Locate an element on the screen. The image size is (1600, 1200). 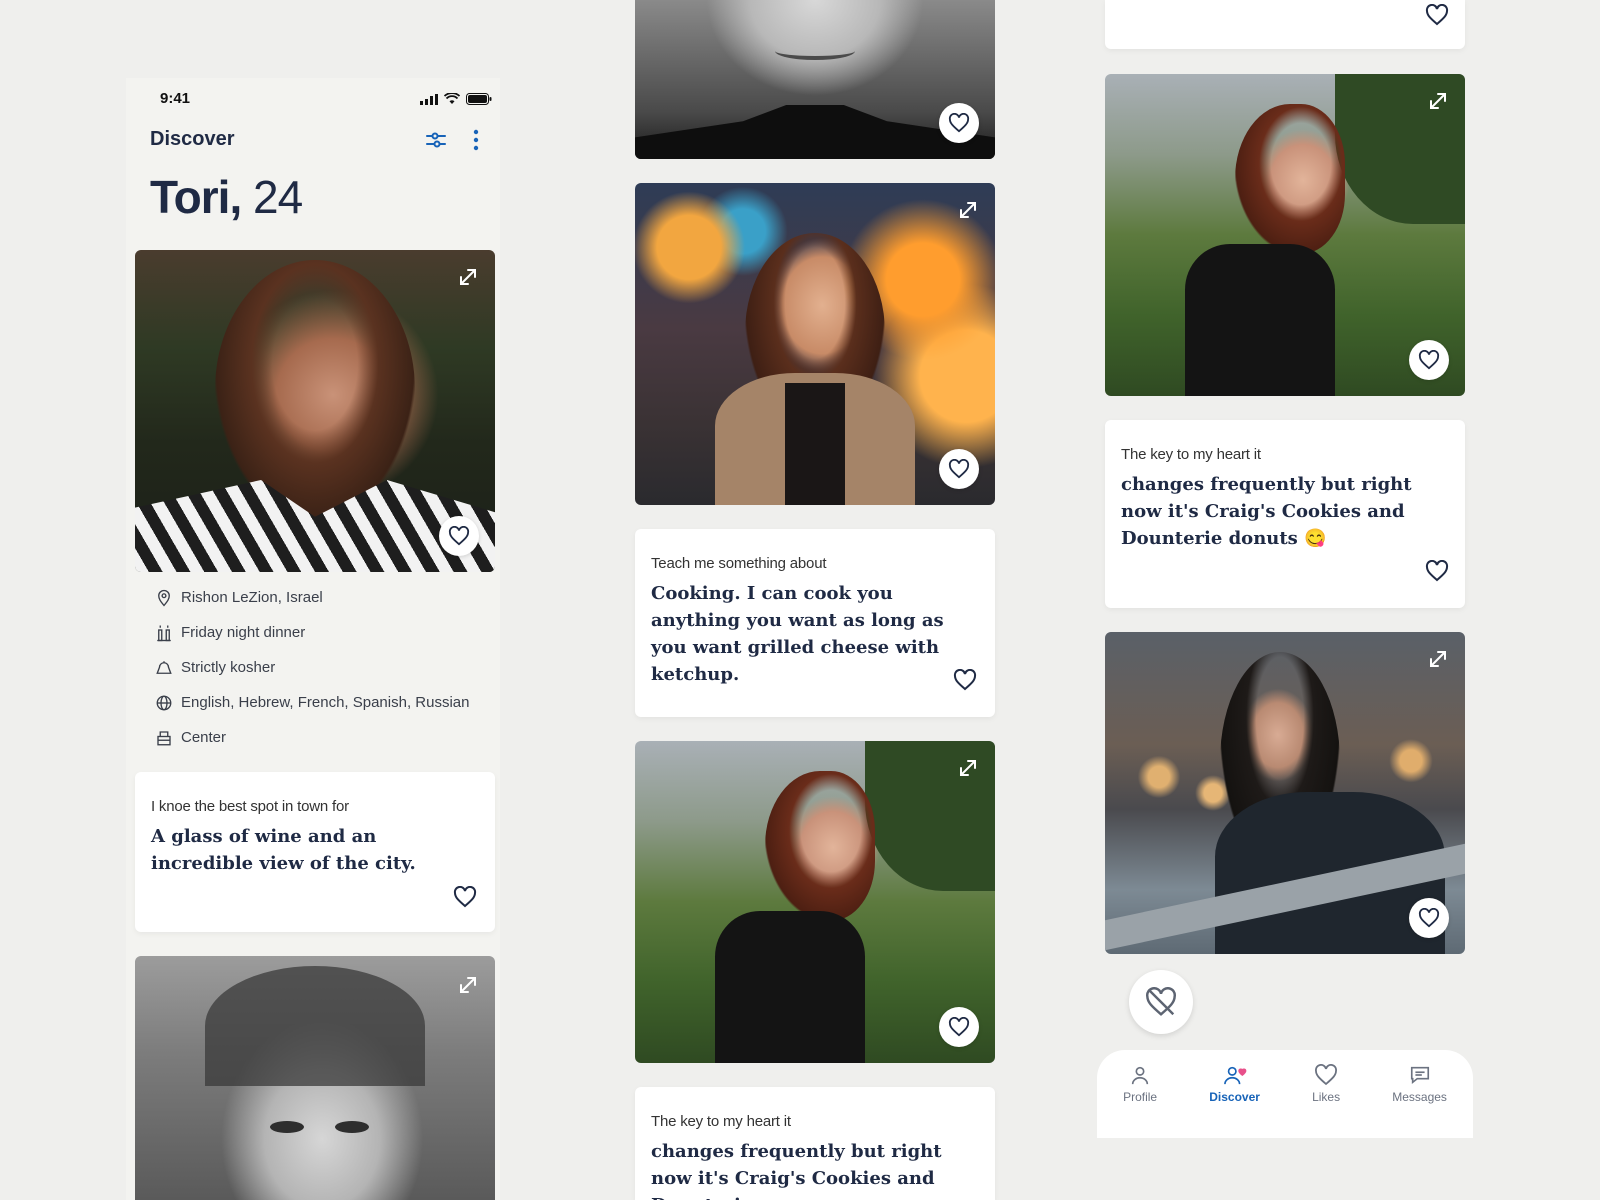
location-pin-icon is located at coordinates (164, 598).